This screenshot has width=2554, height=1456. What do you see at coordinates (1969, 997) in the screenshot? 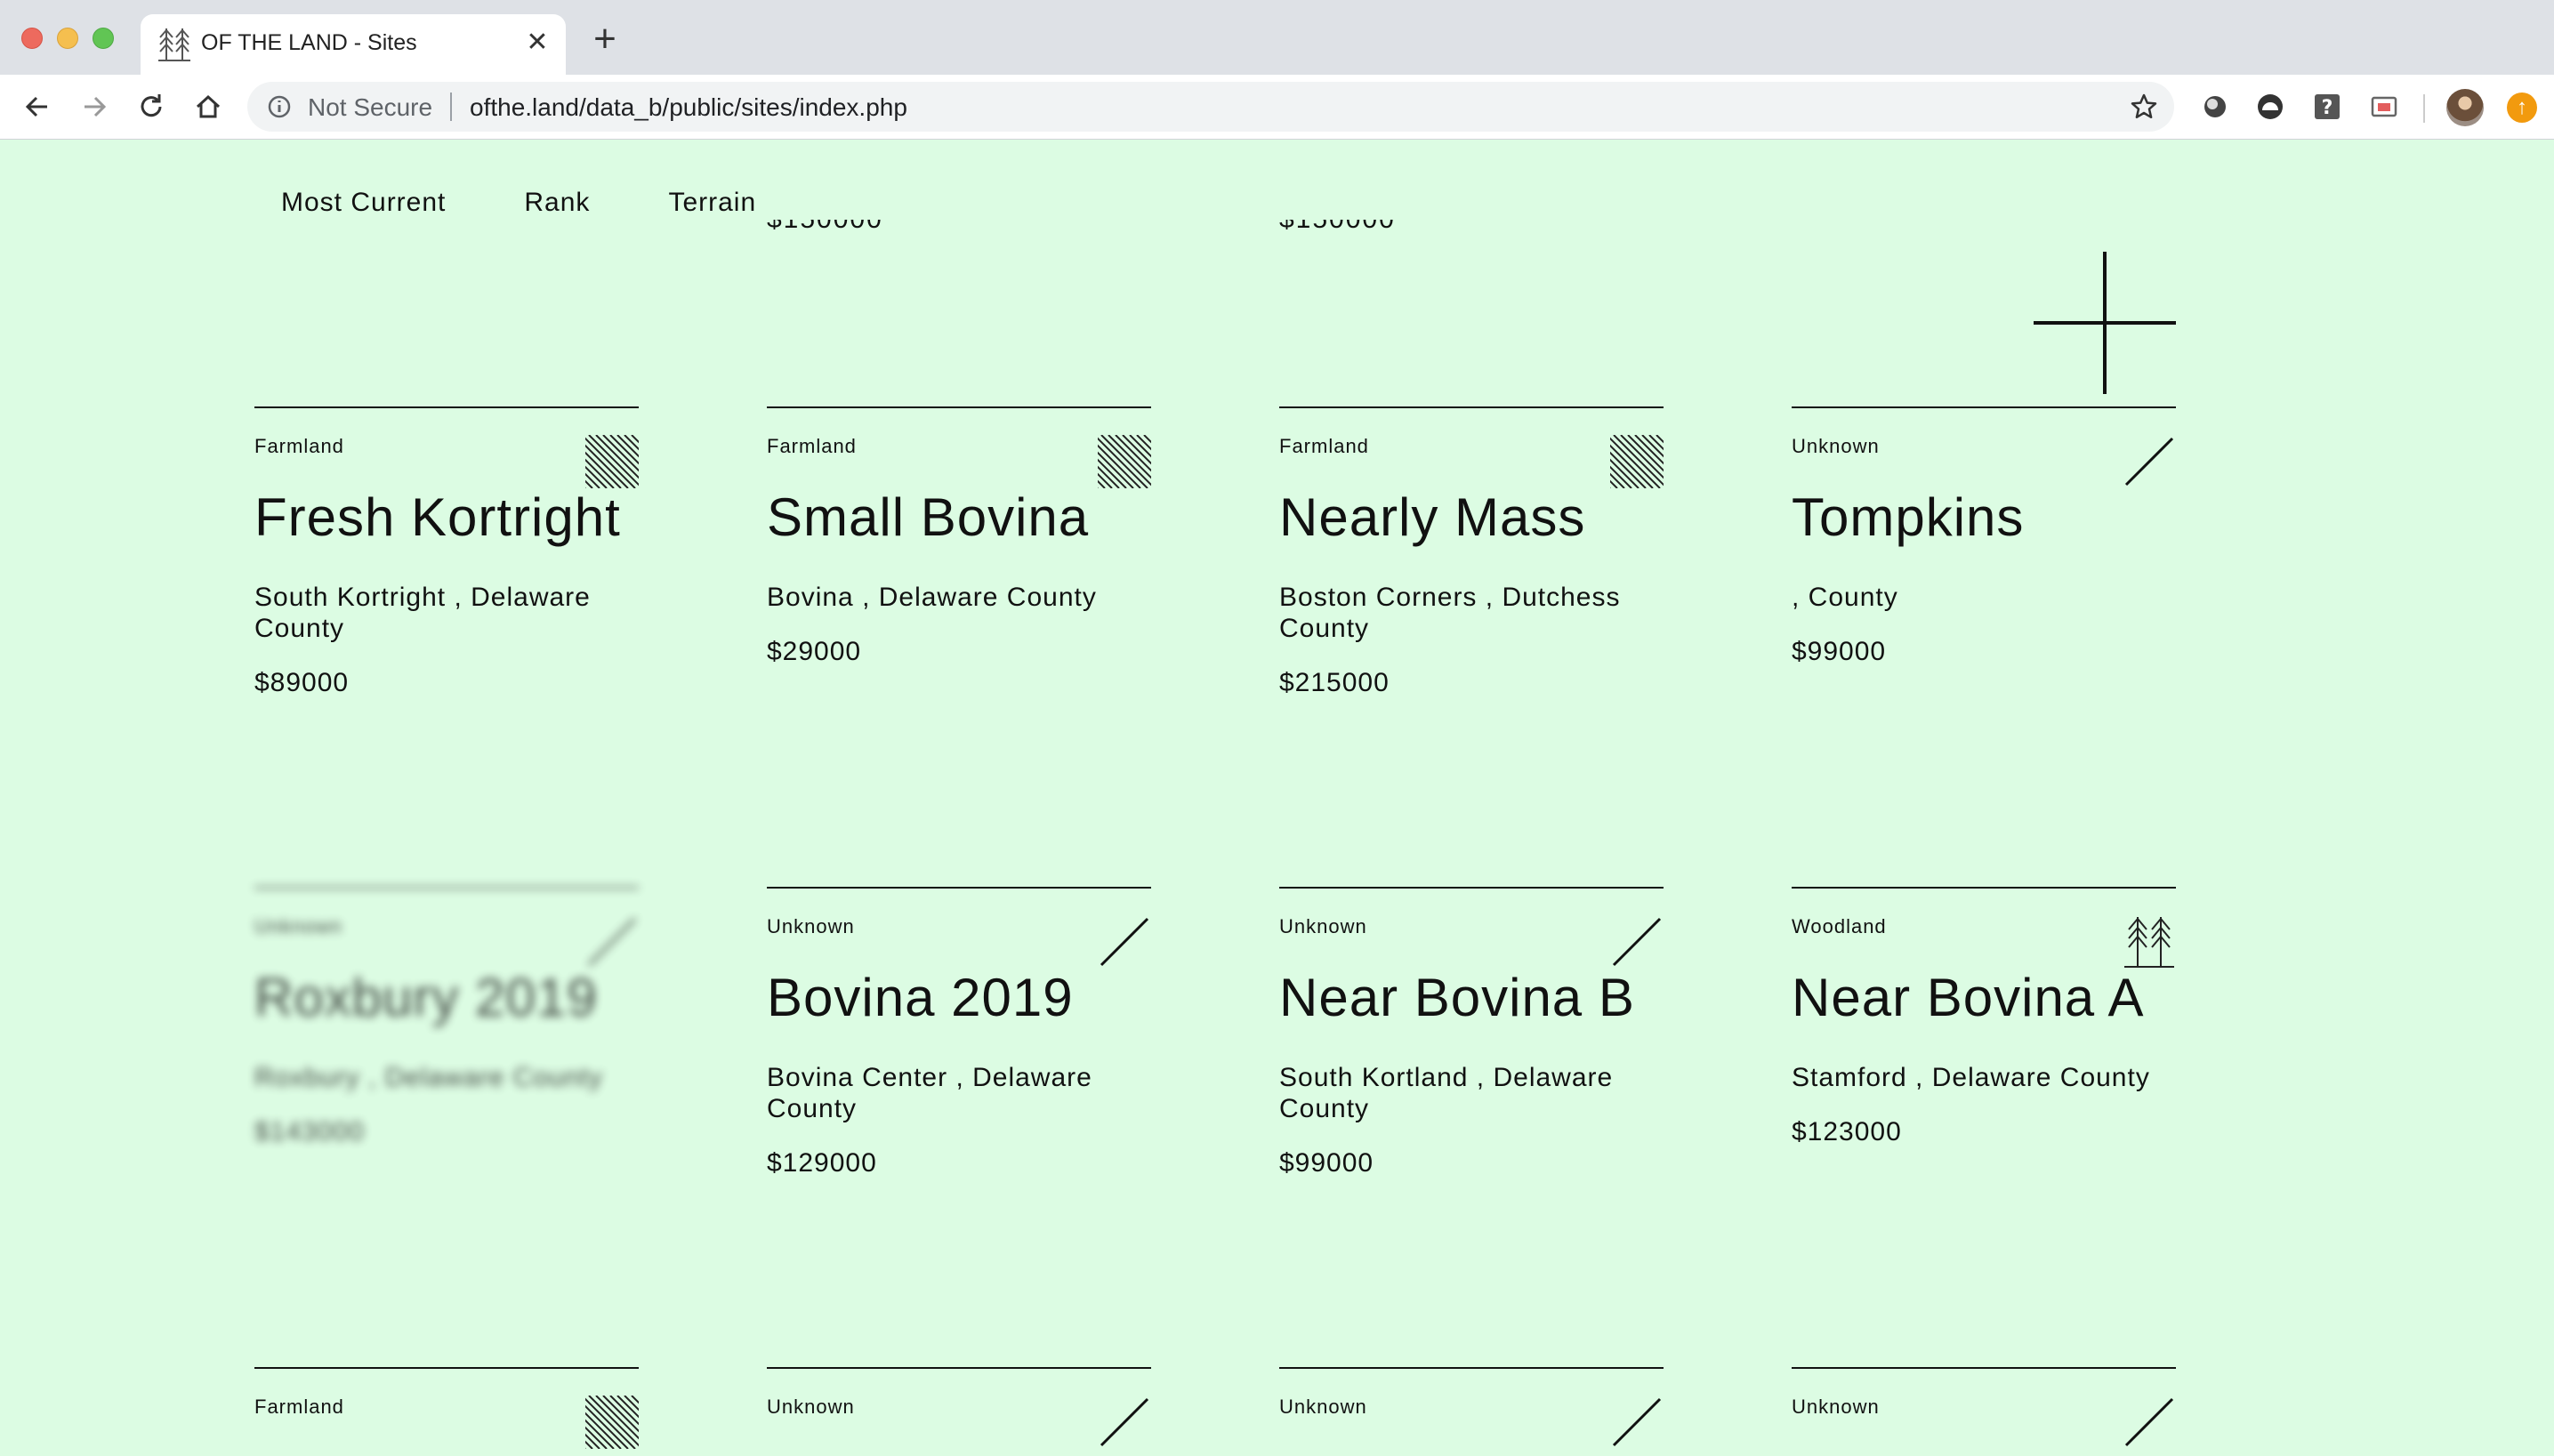
I see `site-name: Near Bovina A` at bounding box center [1969, 997].